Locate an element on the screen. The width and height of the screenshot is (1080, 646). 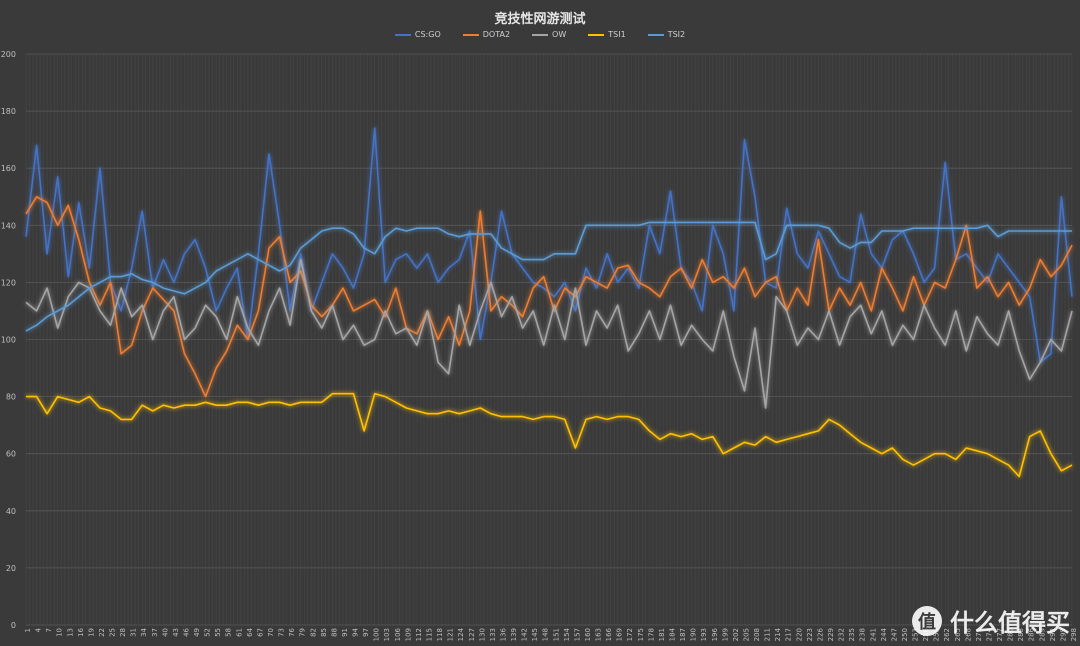
x-tick-label: 229 is located at coordinates (831, 634).